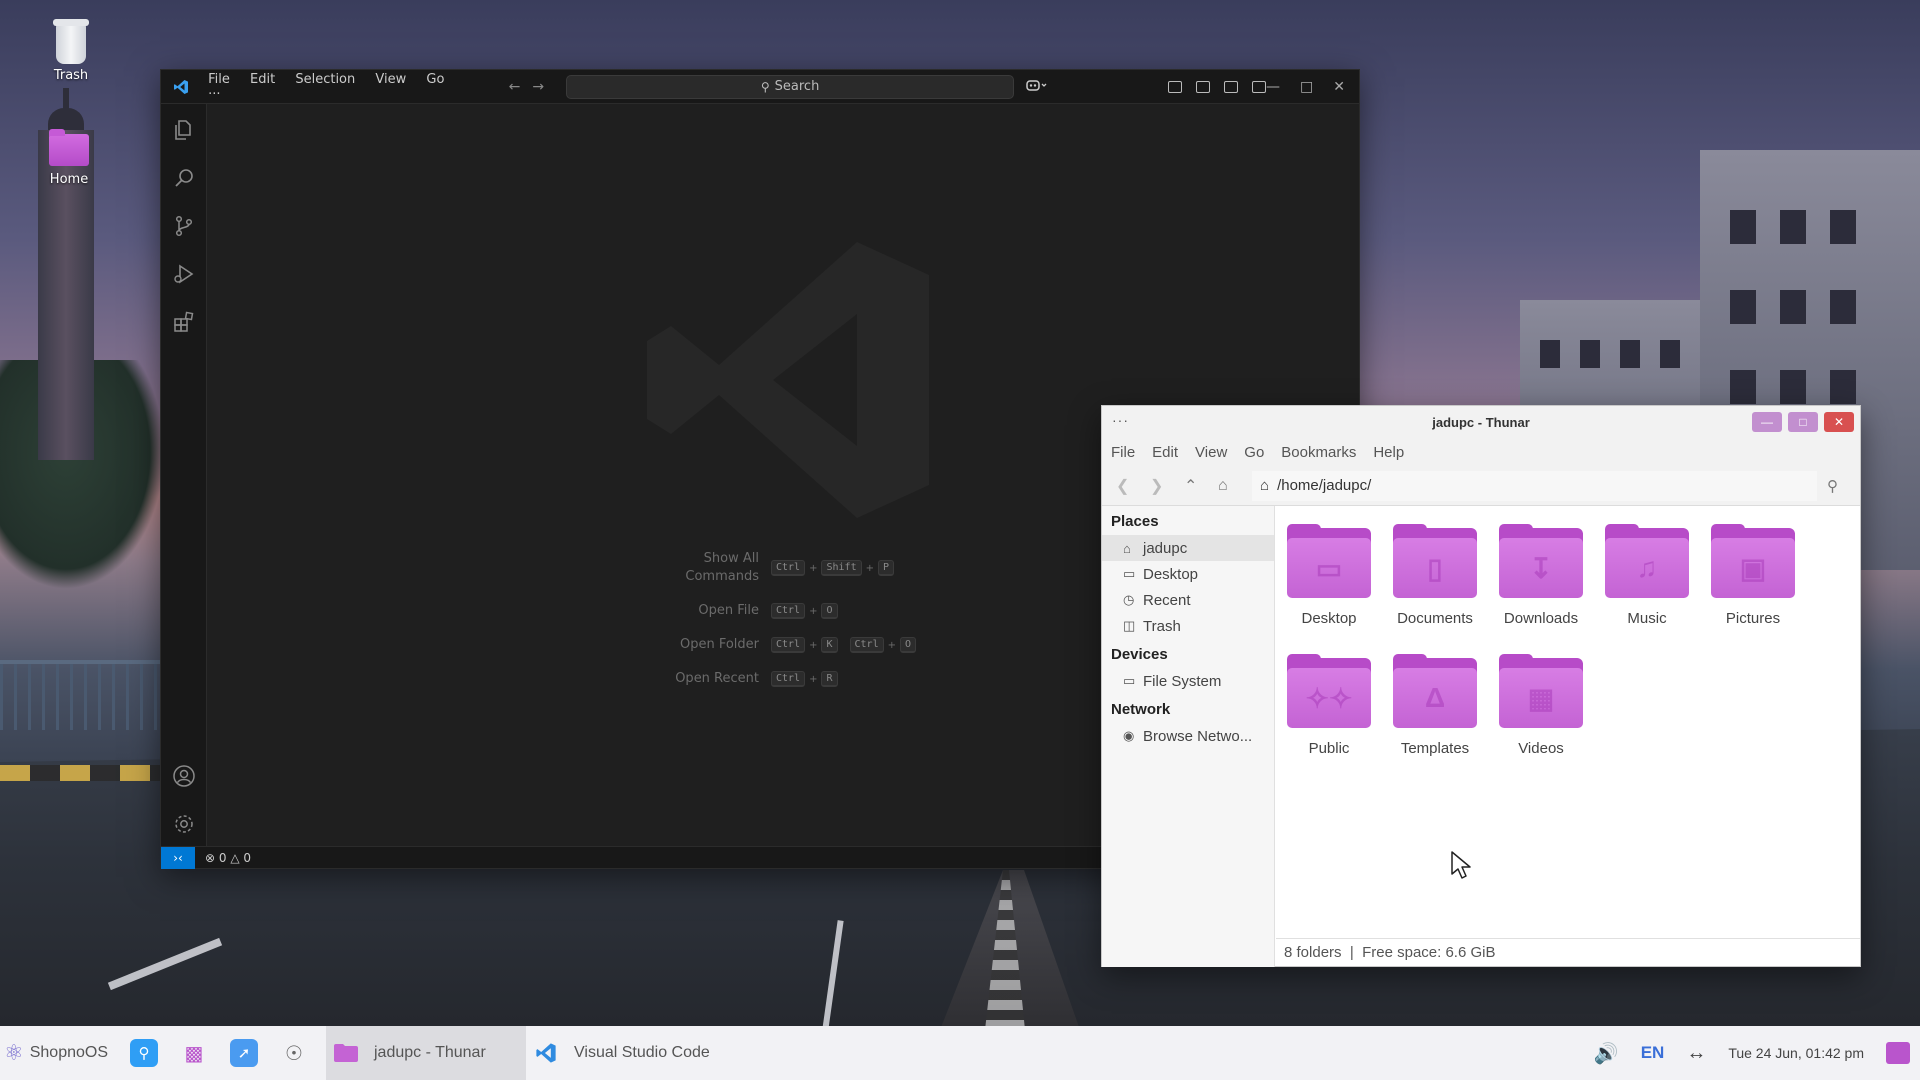 Image resolution: width=1920 pixels, height=1080 pixels. What do you see at coordinates (1175, 86) in the screenshot?
I see `customize-layout-icon` at bounding box center [1175, 86].